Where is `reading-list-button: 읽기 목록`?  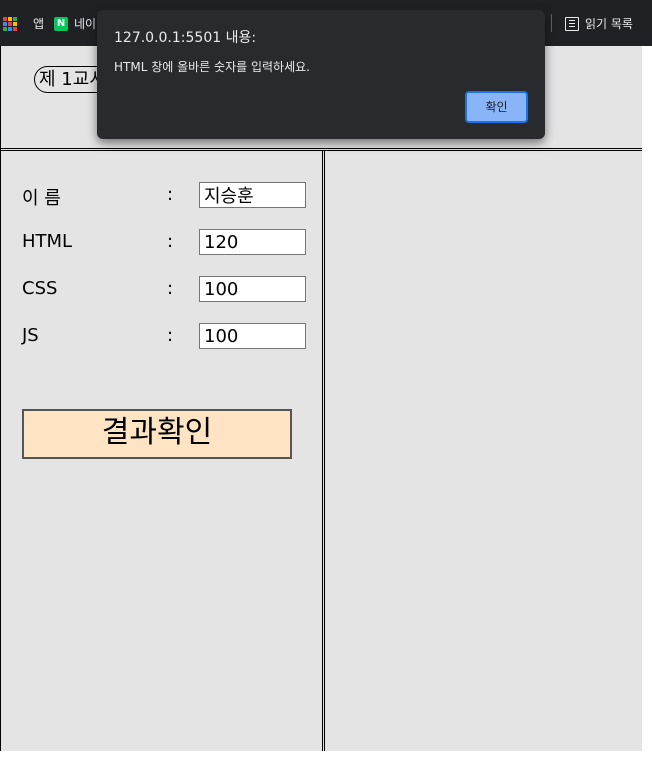 reading-list-button: 읽기 목록 is located at coordinates (599, 23).